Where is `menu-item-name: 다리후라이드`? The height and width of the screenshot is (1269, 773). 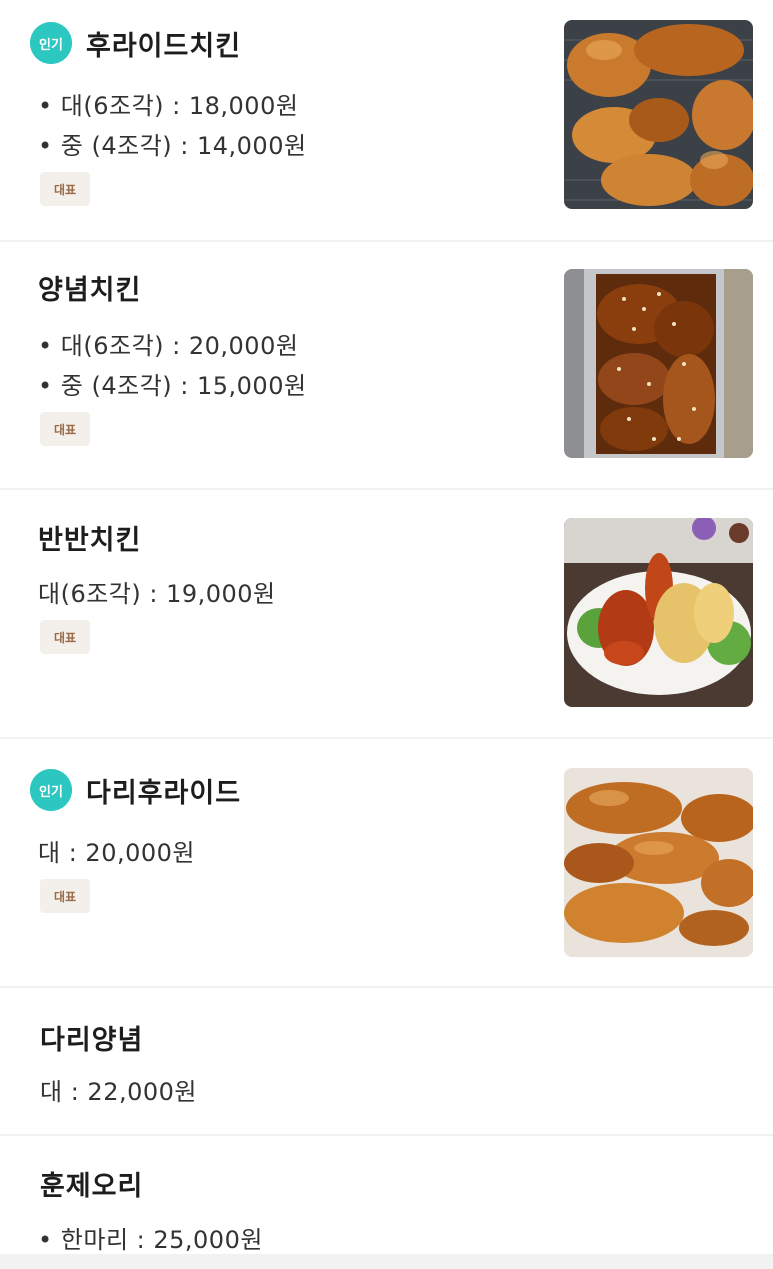 menu-item-name: 다리후라이드 is located at coordinates (164, 793).